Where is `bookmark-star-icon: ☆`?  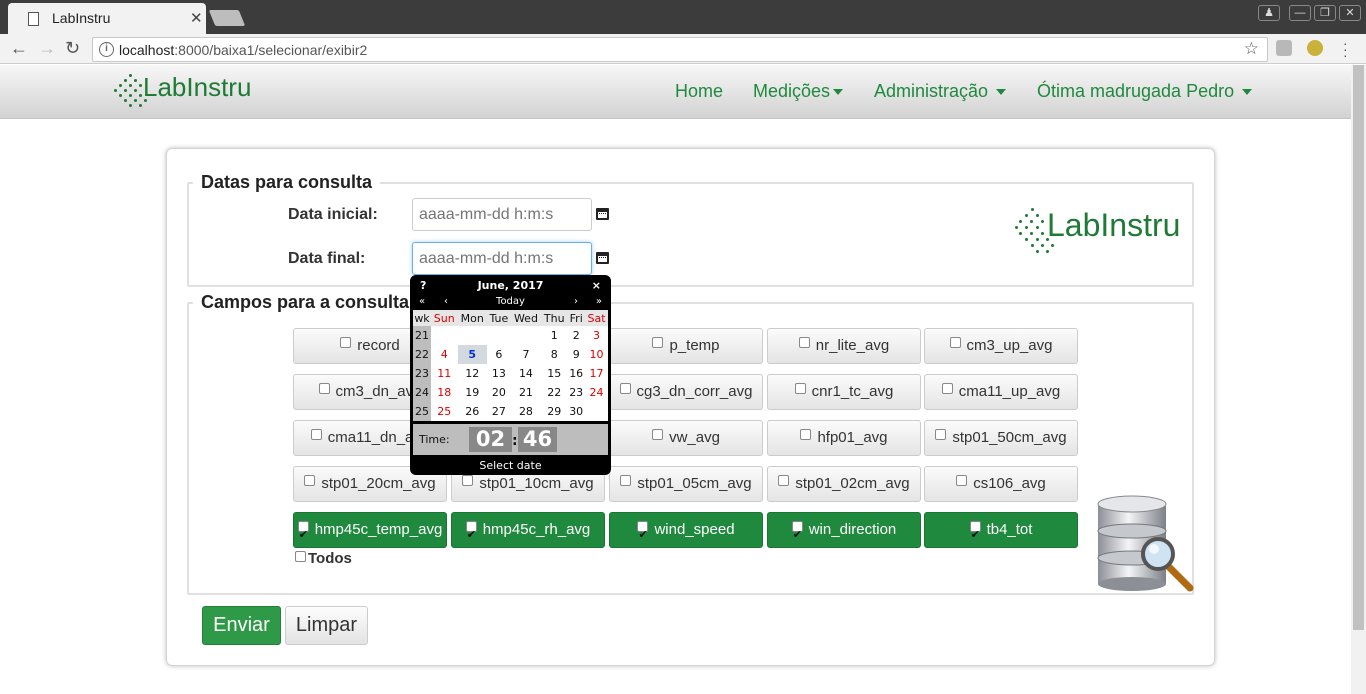
bookmark-star-icon: ☆ is located at coordinates (1251, 49).